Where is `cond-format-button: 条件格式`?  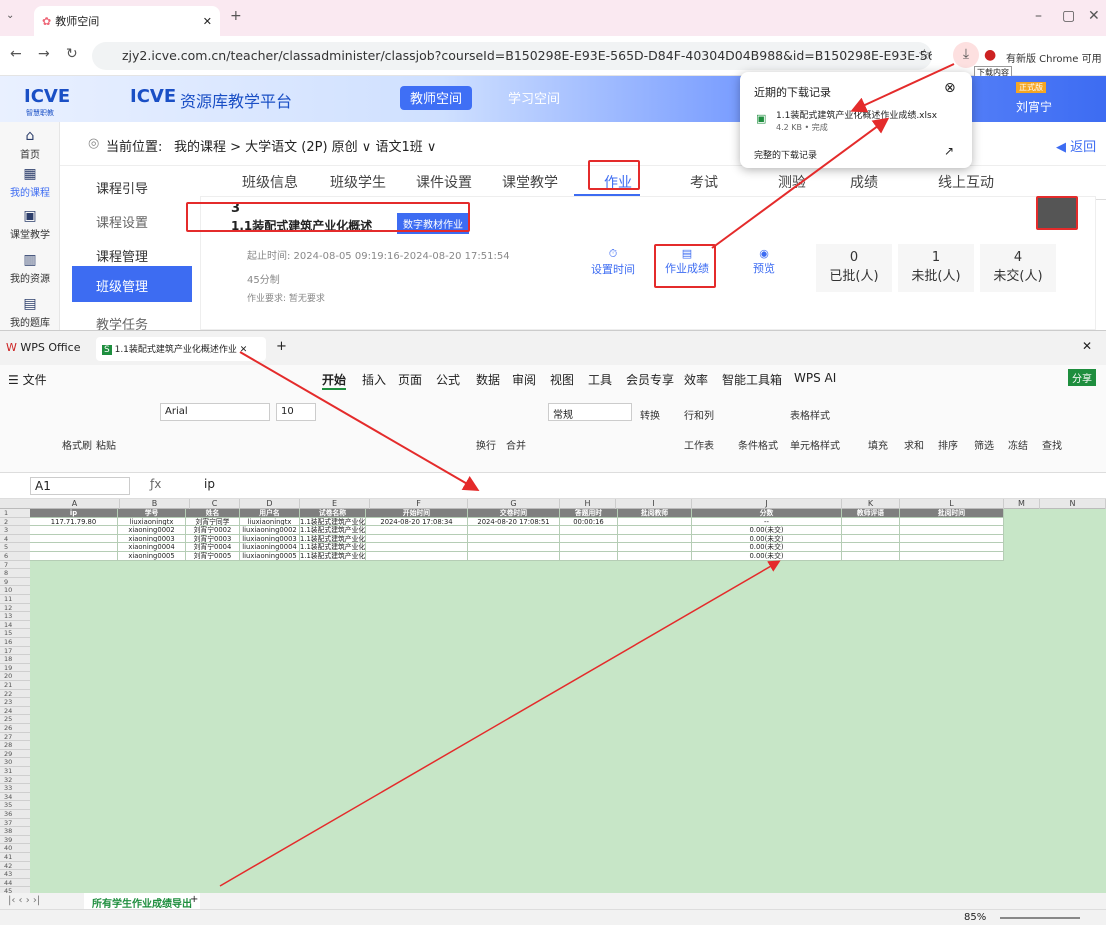
cond-format-button: 条件格式 is located at coordinates (758, 444).